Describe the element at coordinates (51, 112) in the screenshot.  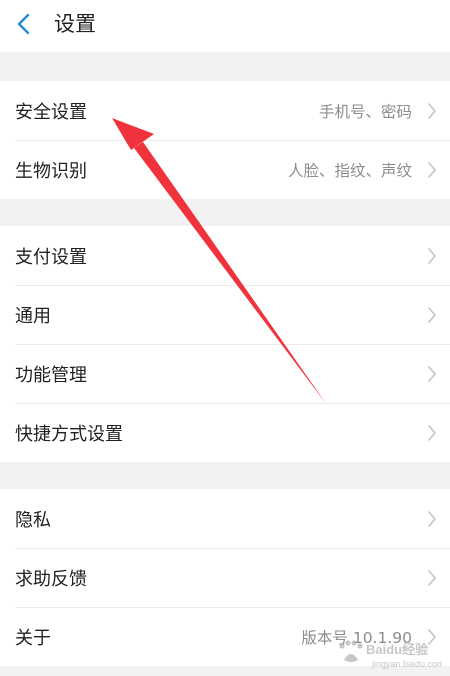
I see `row-label: 安全设置` at that location.